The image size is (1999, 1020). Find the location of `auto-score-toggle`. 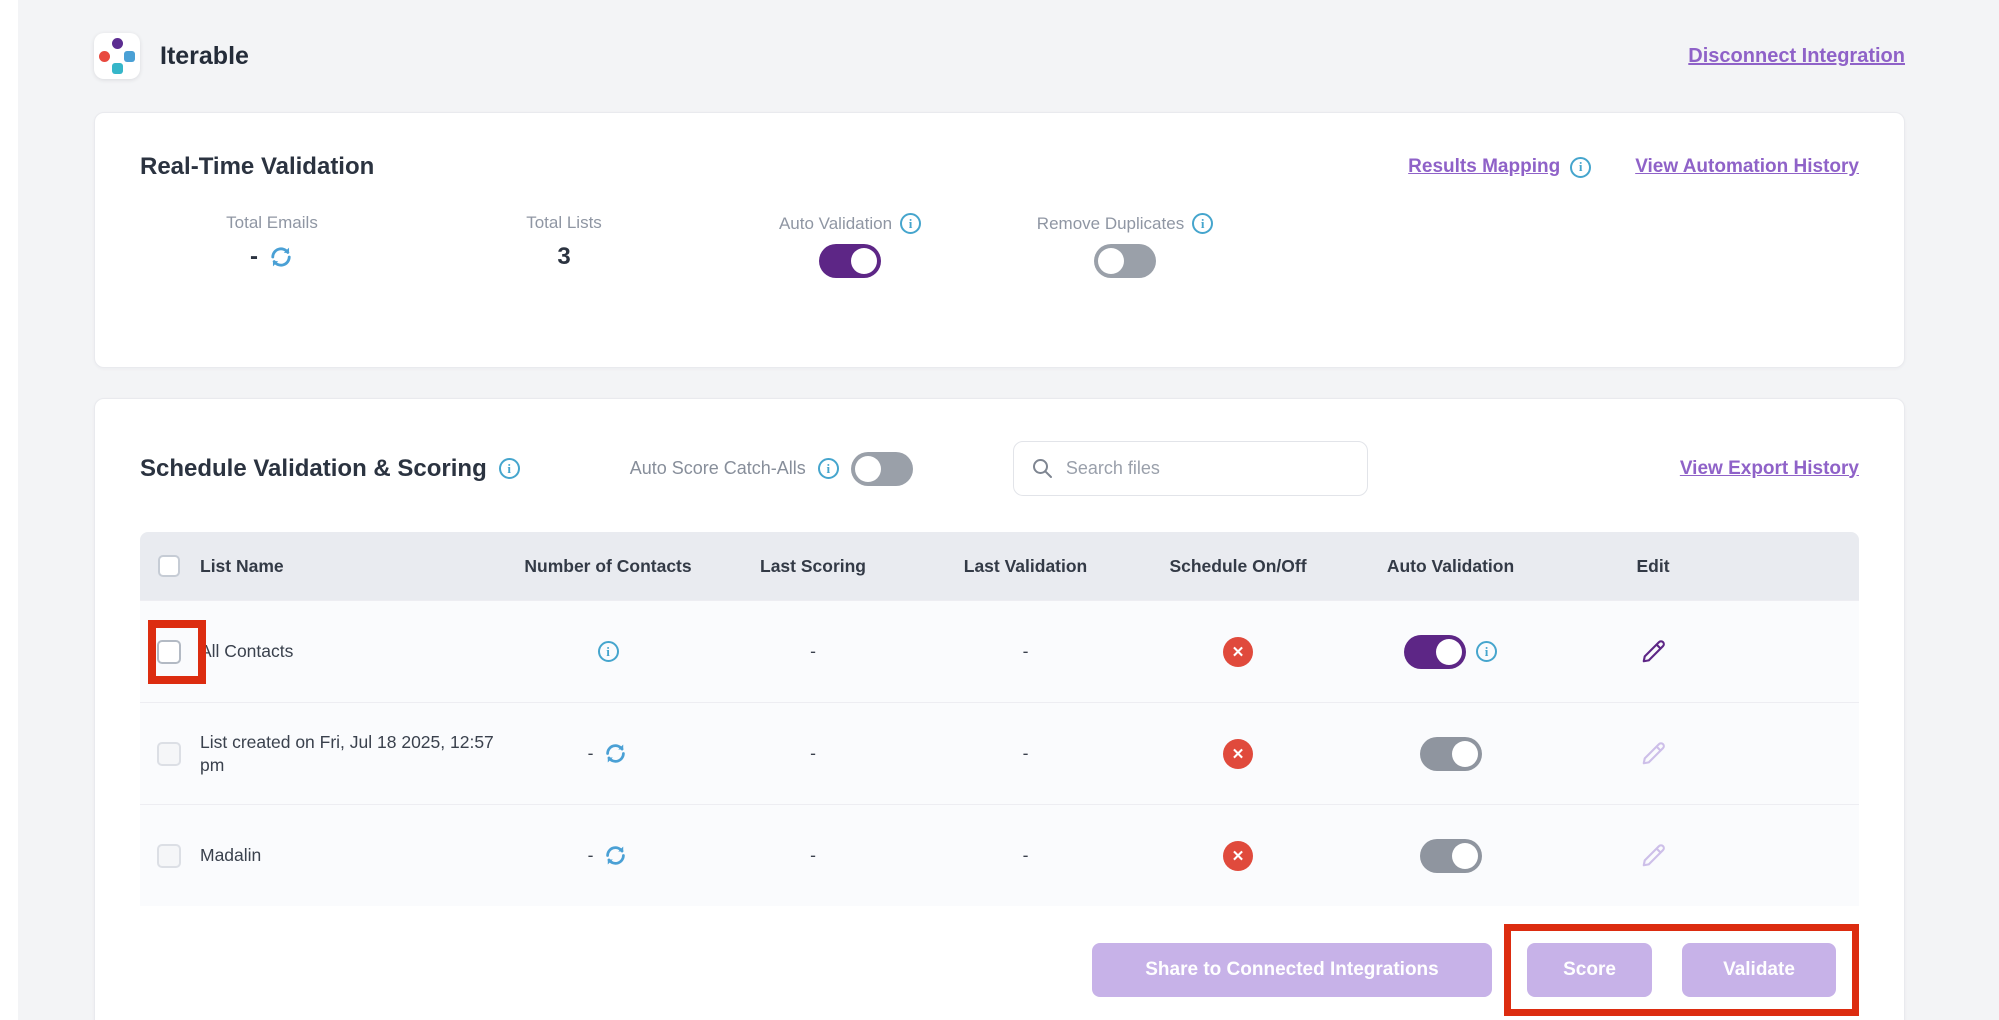

auto-score-toggle is located at coordinates (881, 468).